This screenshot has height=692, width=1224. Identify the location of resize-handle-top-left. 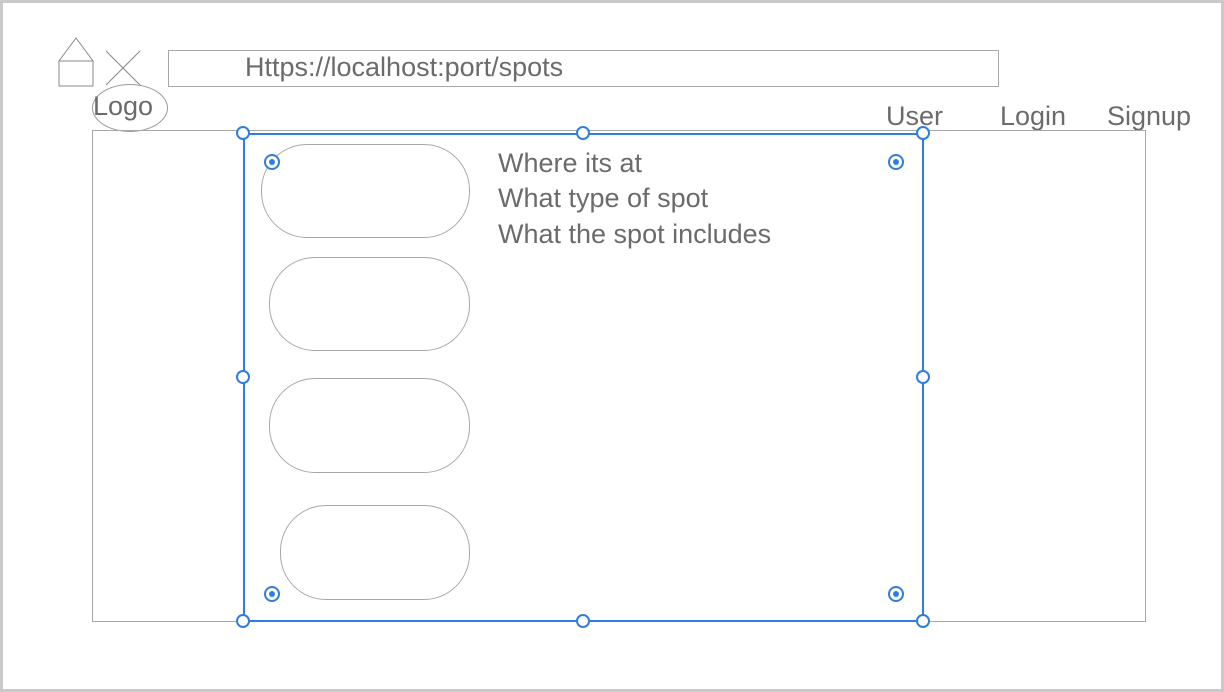
(243, 133).